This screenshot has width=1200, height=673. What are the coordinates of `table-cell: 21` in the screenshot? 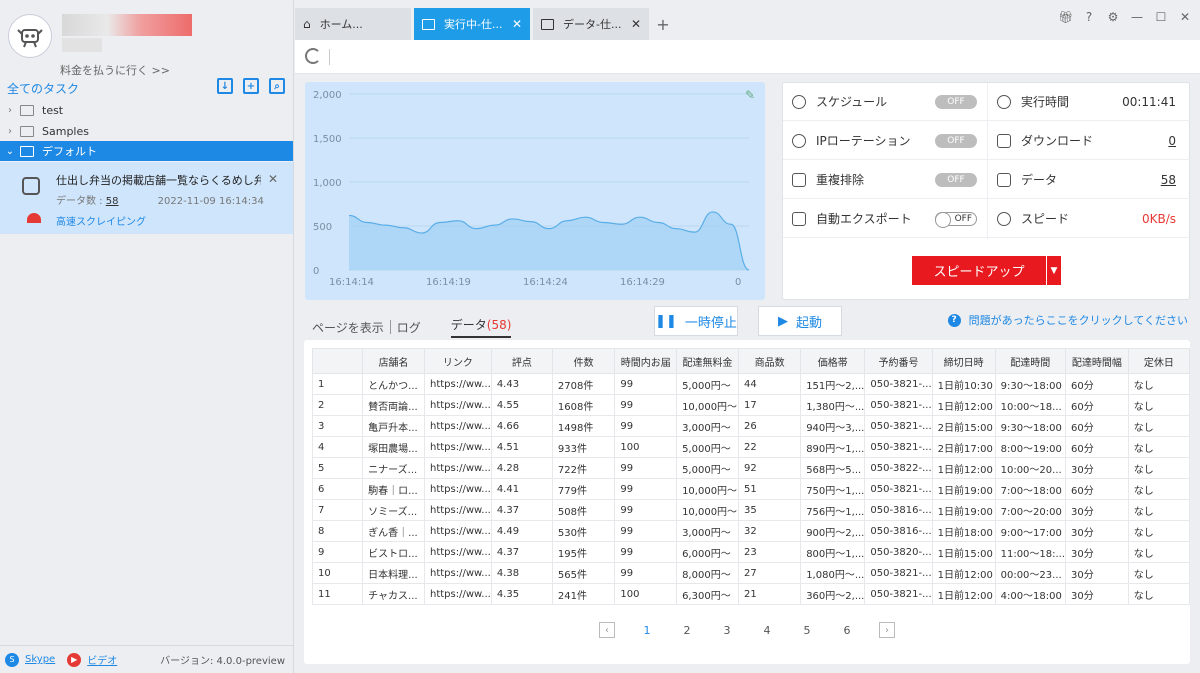 It's located at (770, 594).